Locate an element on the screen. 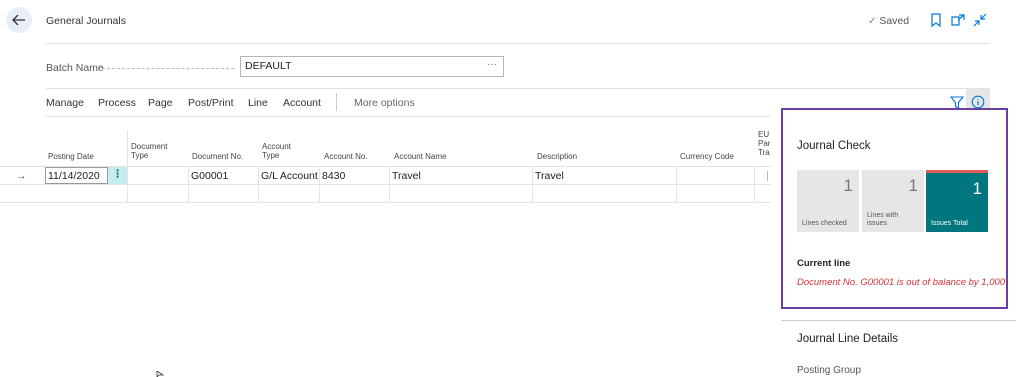  journal-line-details-title: Journal Line Details is located at coordinates (848, 339).